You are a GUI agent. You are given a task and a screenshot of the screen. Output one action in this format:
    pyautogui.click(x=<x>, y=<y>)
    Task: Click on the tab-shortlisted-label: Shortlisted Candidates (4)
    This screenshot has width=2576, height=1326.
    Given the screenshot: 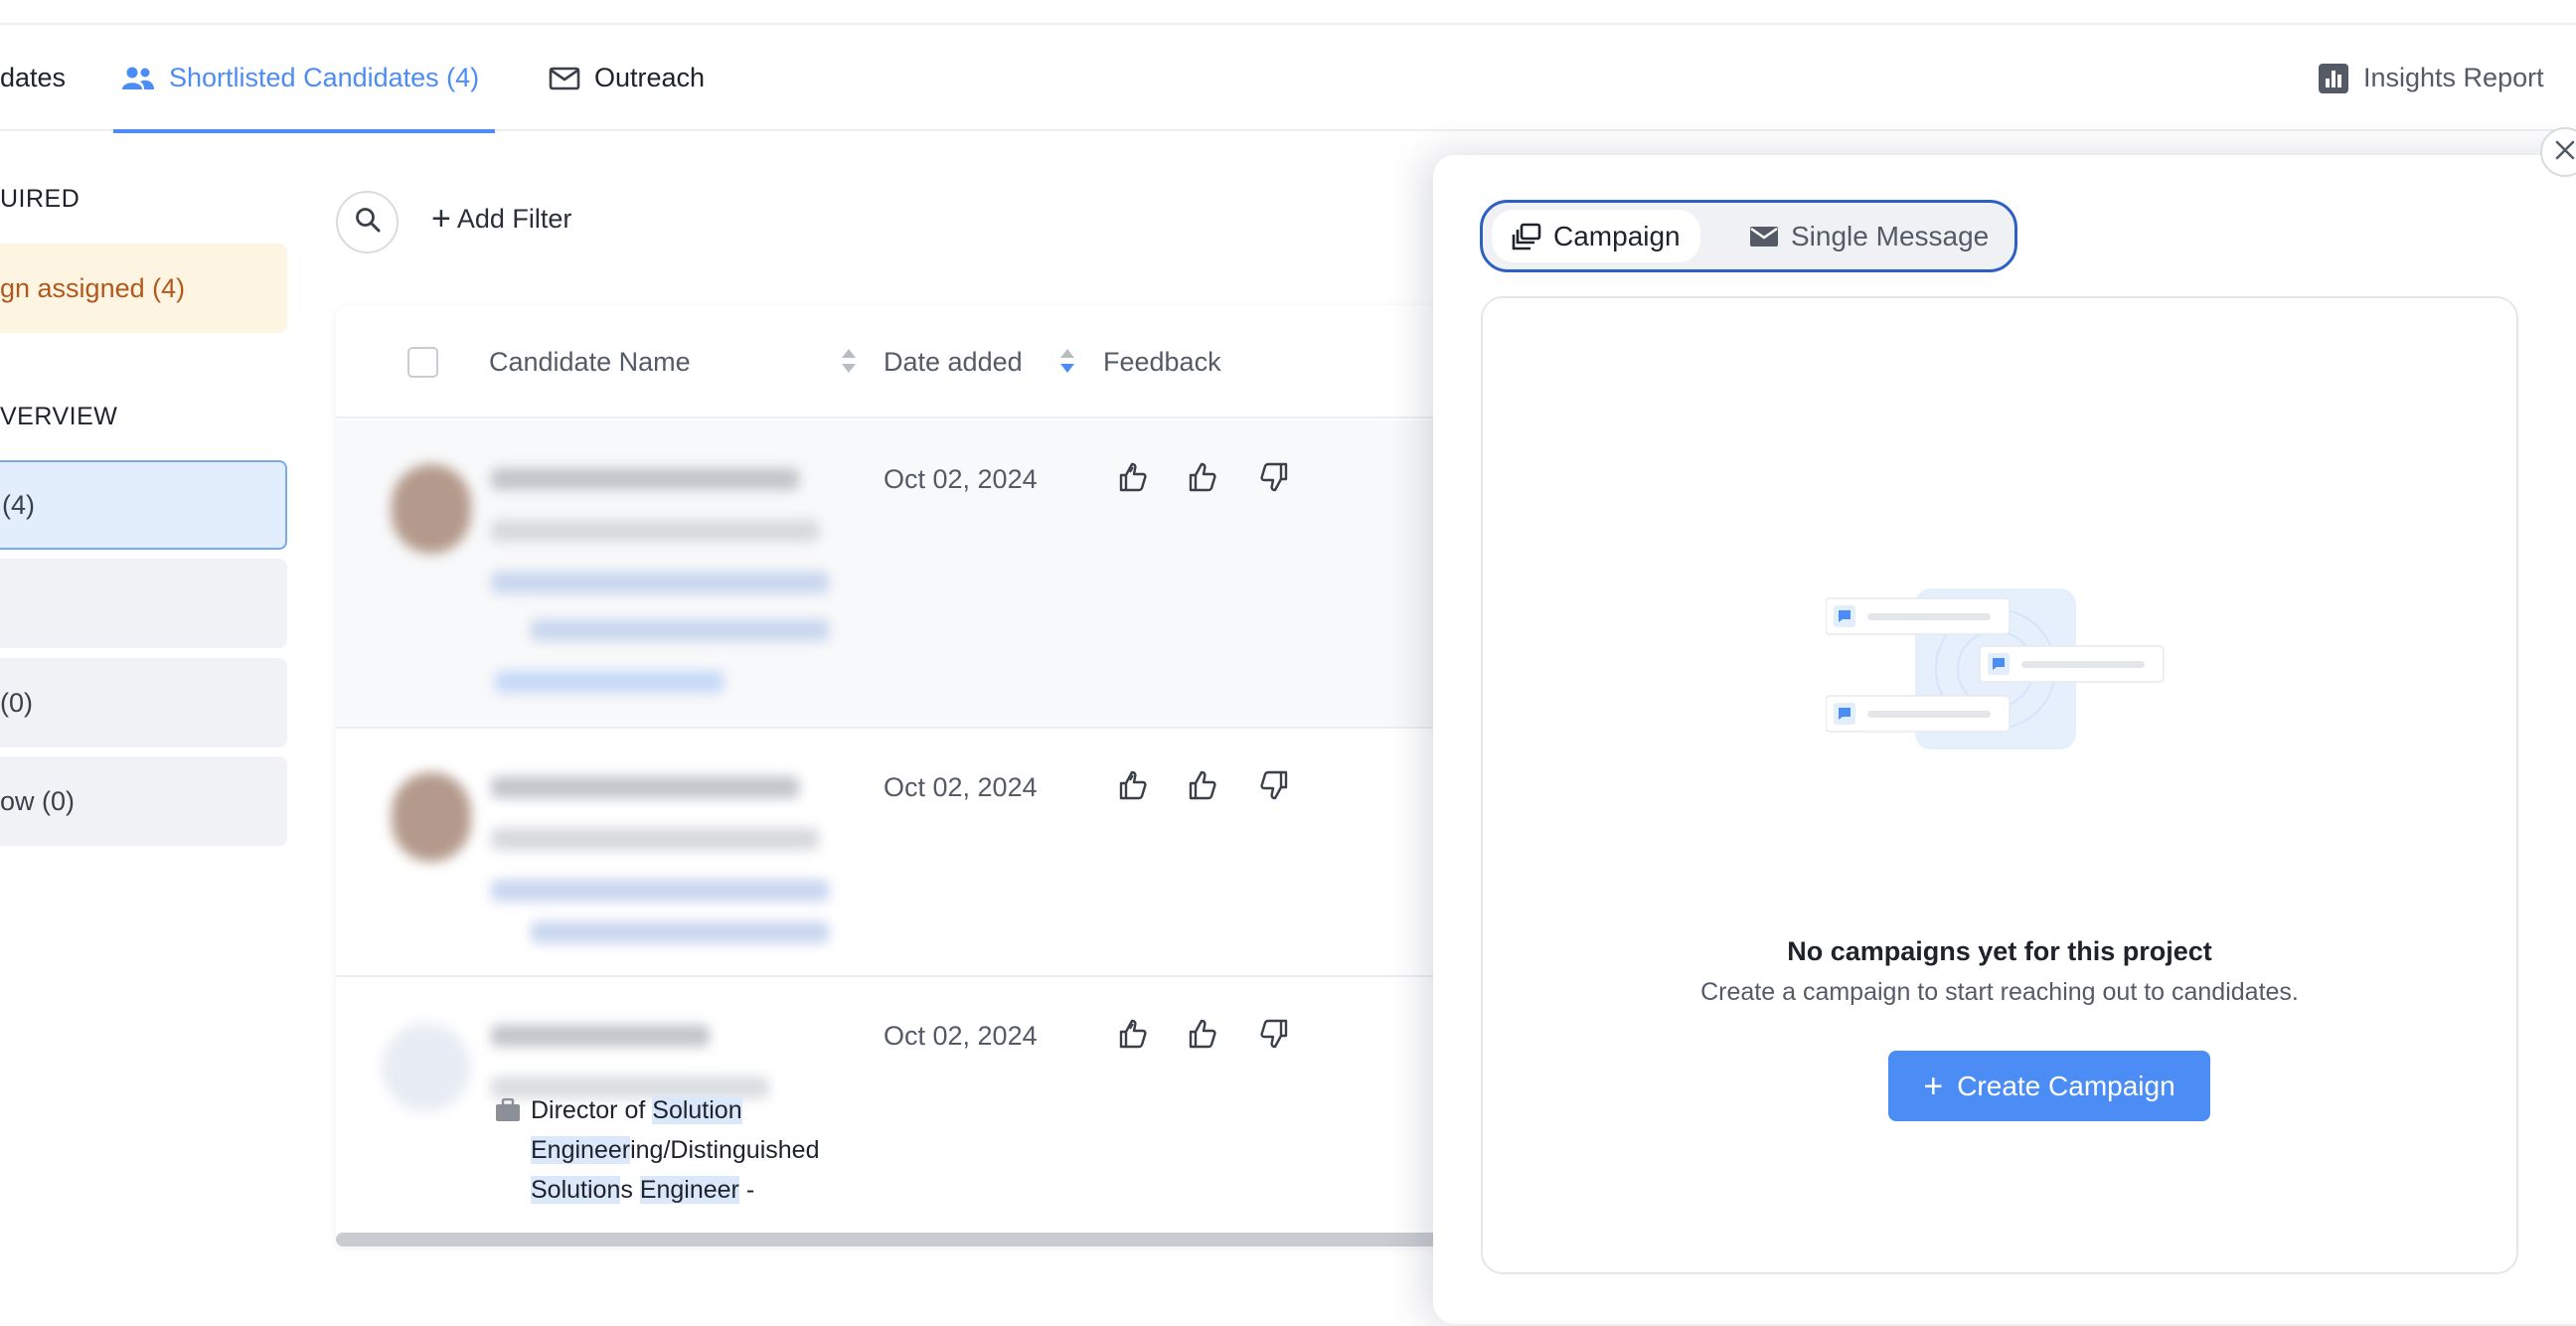 What is the action you would take?
    pyautogui.click(x=324, y=77)
    